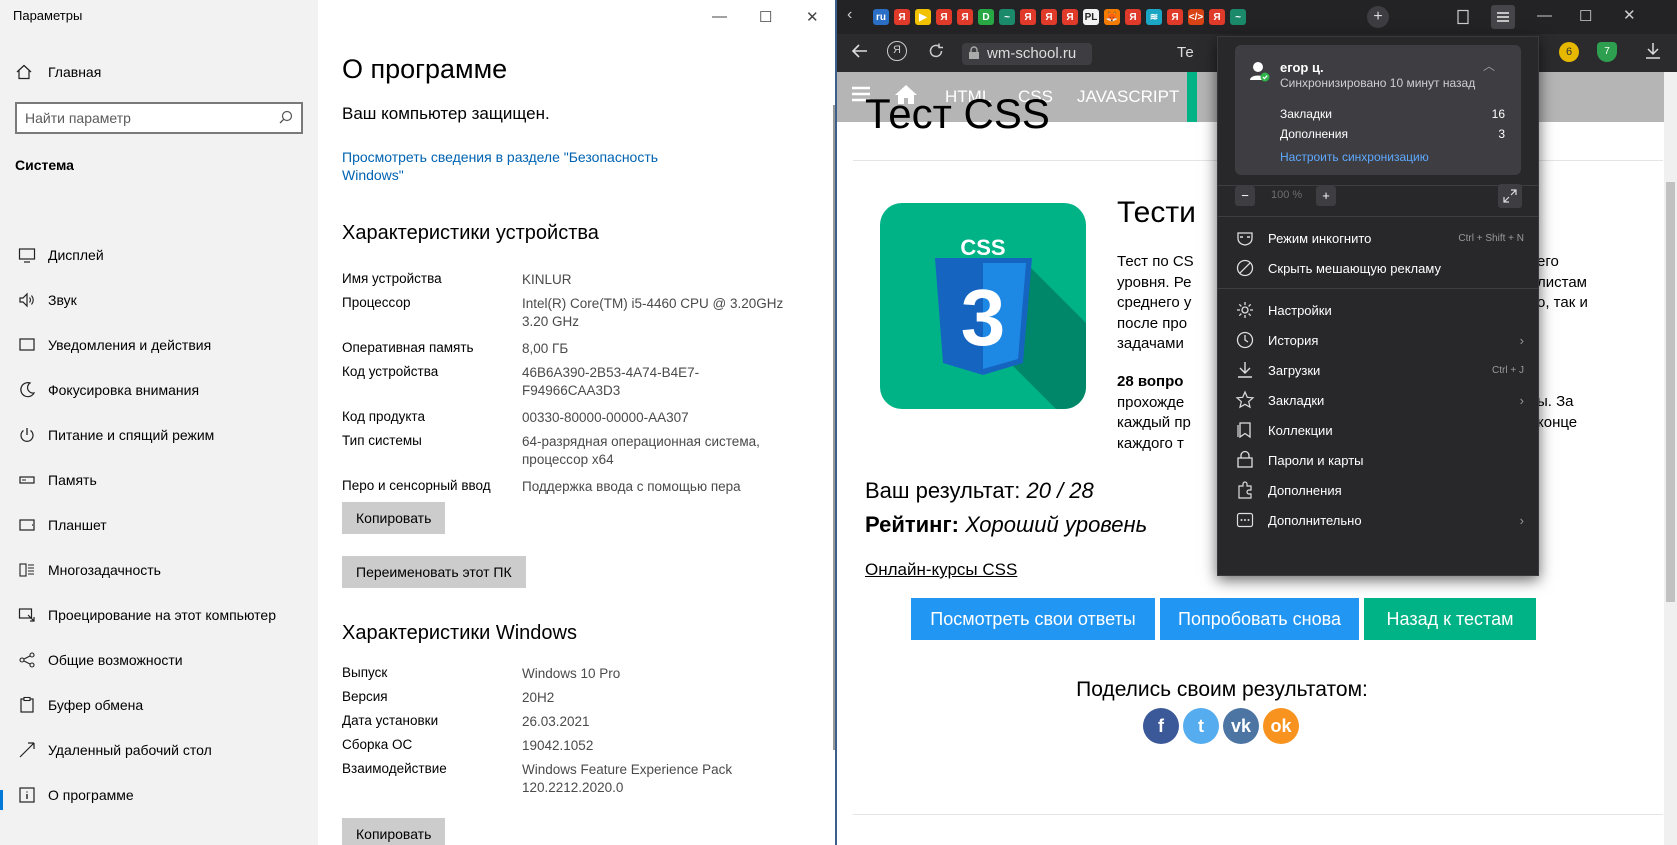 This screenshot has width=1677, height=845. Describe the element at coordinates (719, 16) in the screenshot. I see `minimize-button: —` at that location.